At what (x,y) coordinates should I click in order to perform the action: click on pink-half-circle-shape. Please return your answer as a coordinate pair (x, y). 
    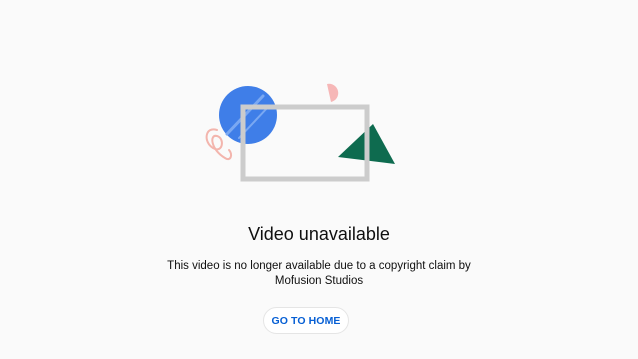
    Looking at the image, I should click on (333, 92).